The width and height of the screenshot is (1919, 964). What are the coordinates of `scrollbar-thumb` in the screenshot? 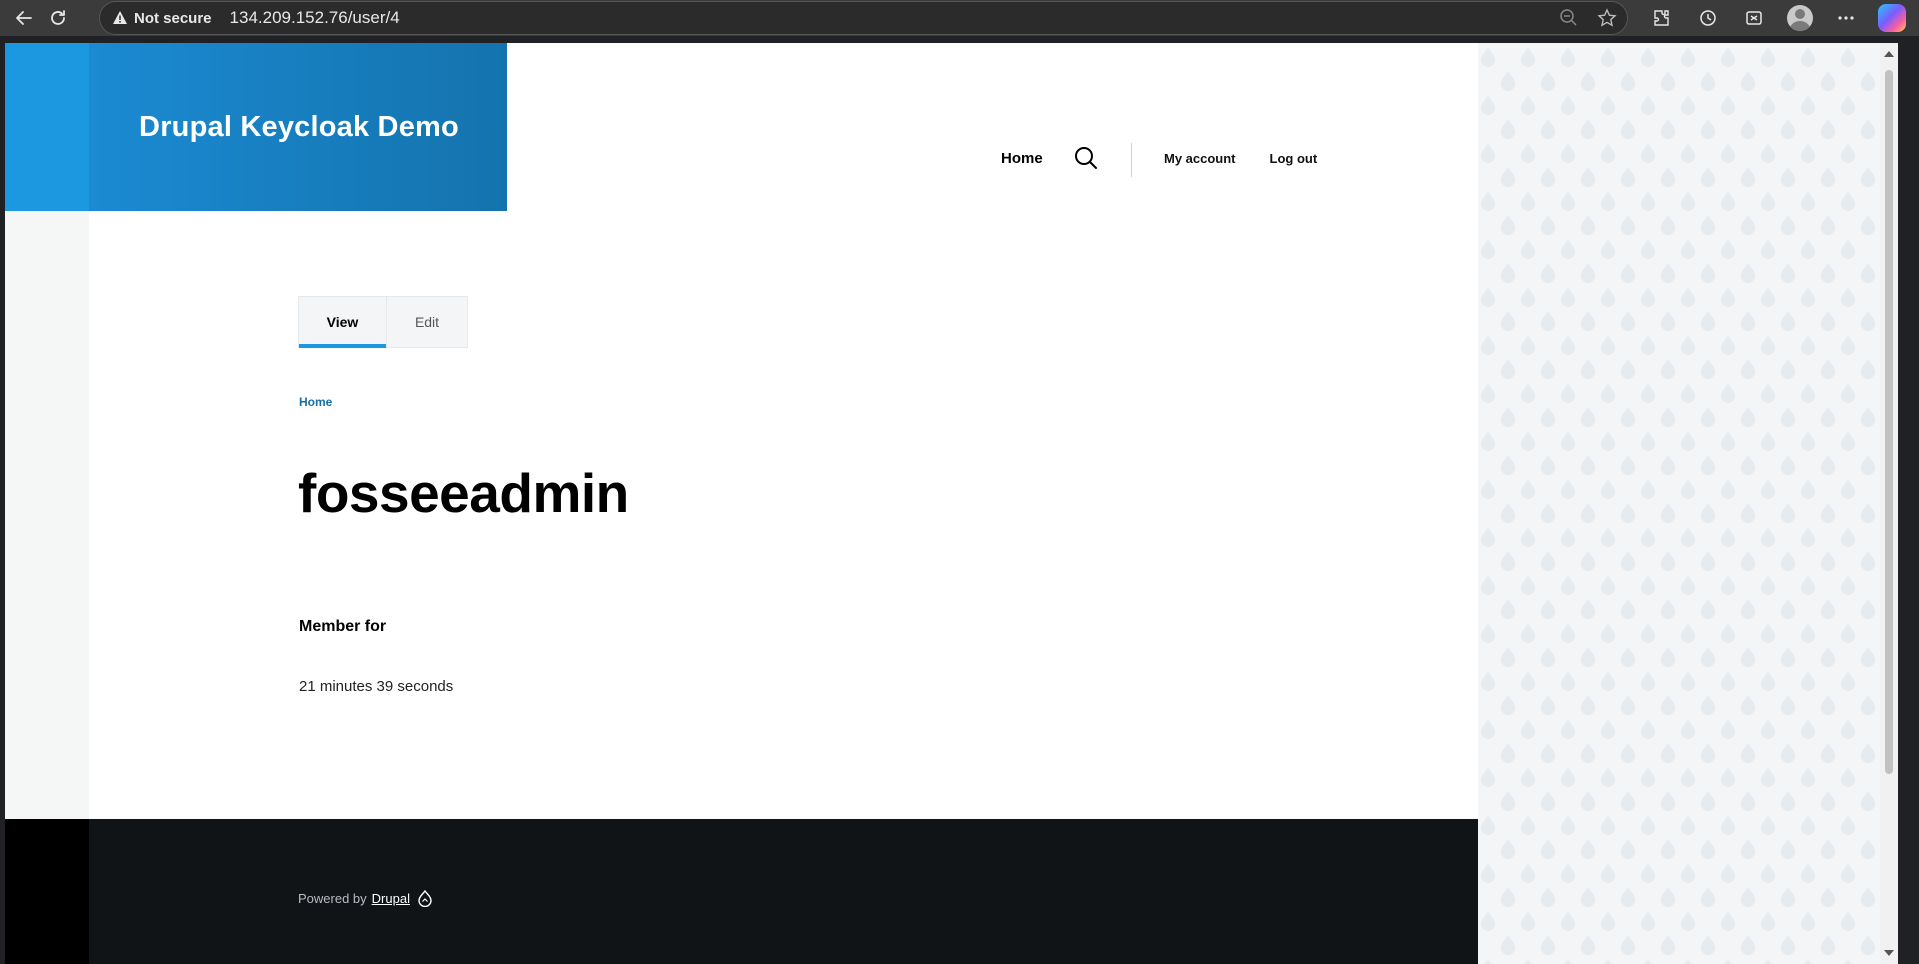 It's located at (1889, 422).